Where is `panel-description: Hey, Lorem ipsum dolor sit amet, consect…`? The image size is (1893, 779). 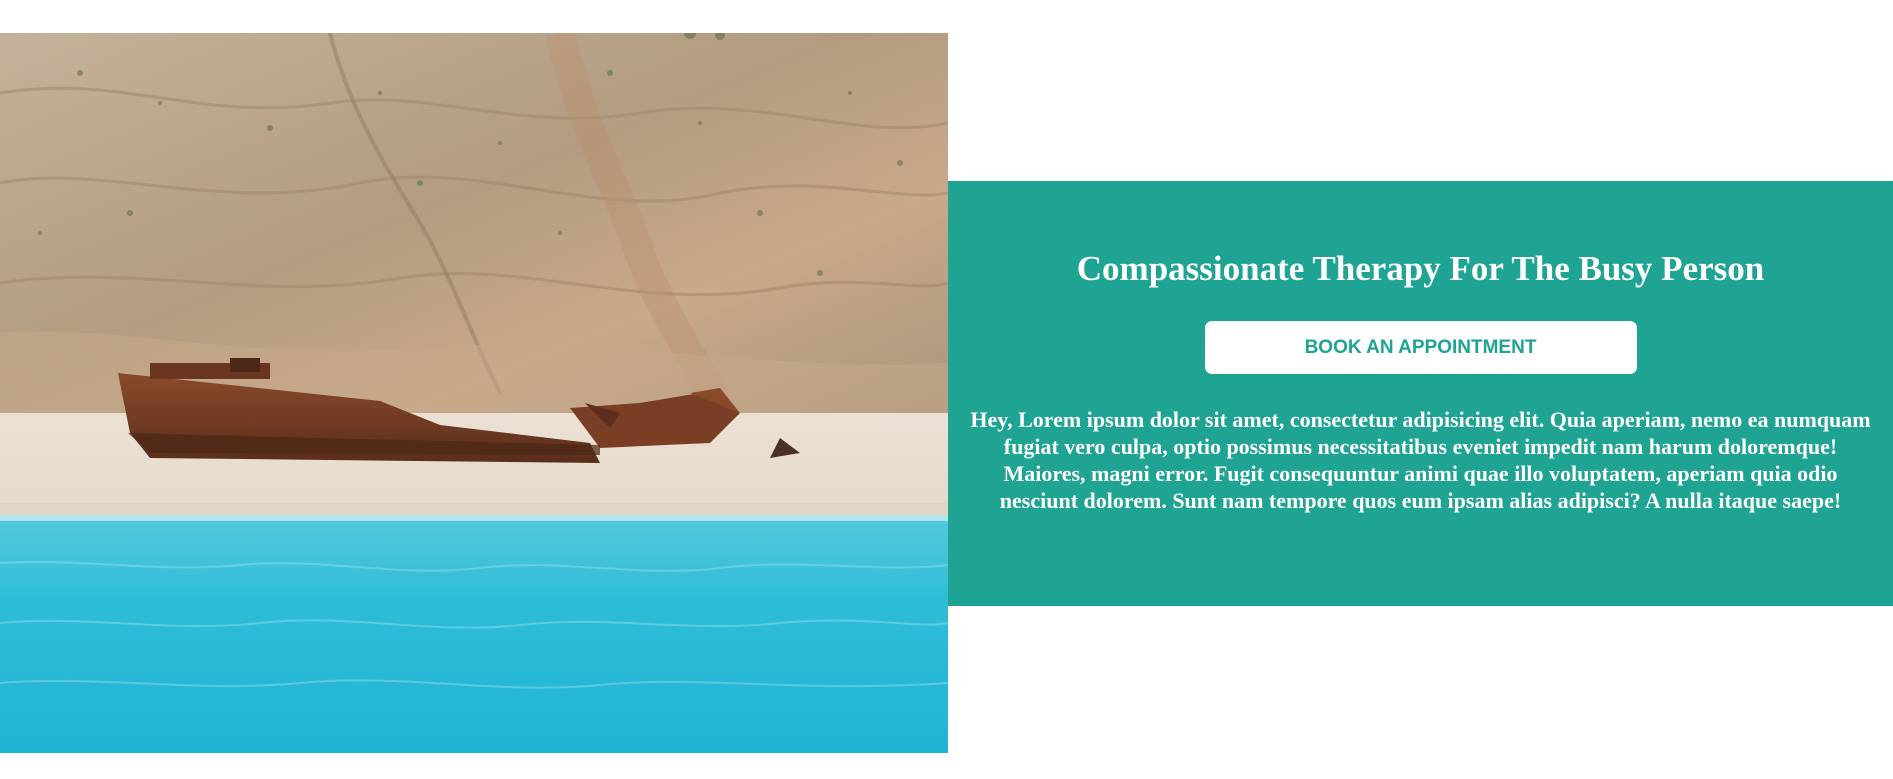 panel-description: Hey, Lorem ipsum dolor sit amet, consect… is located at coordinates (1420, 460).